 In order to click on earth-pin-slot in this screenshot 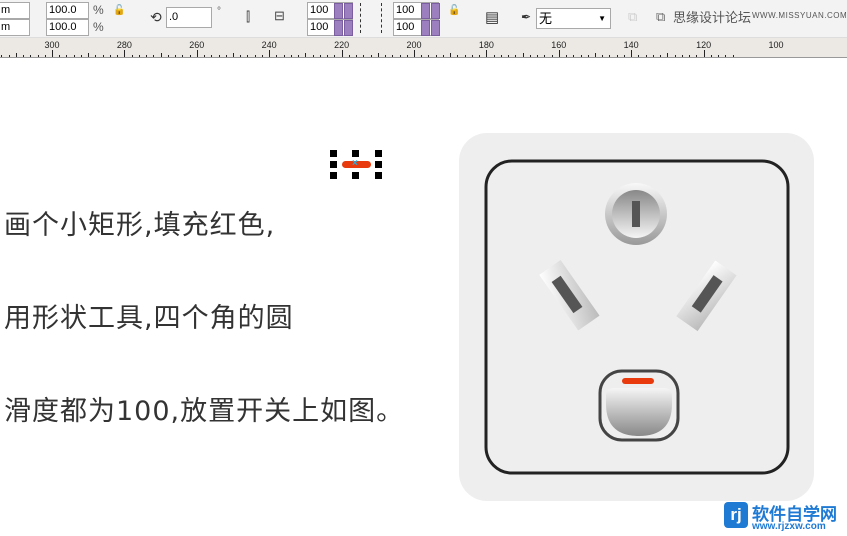, I will do `click(636, 214)`.